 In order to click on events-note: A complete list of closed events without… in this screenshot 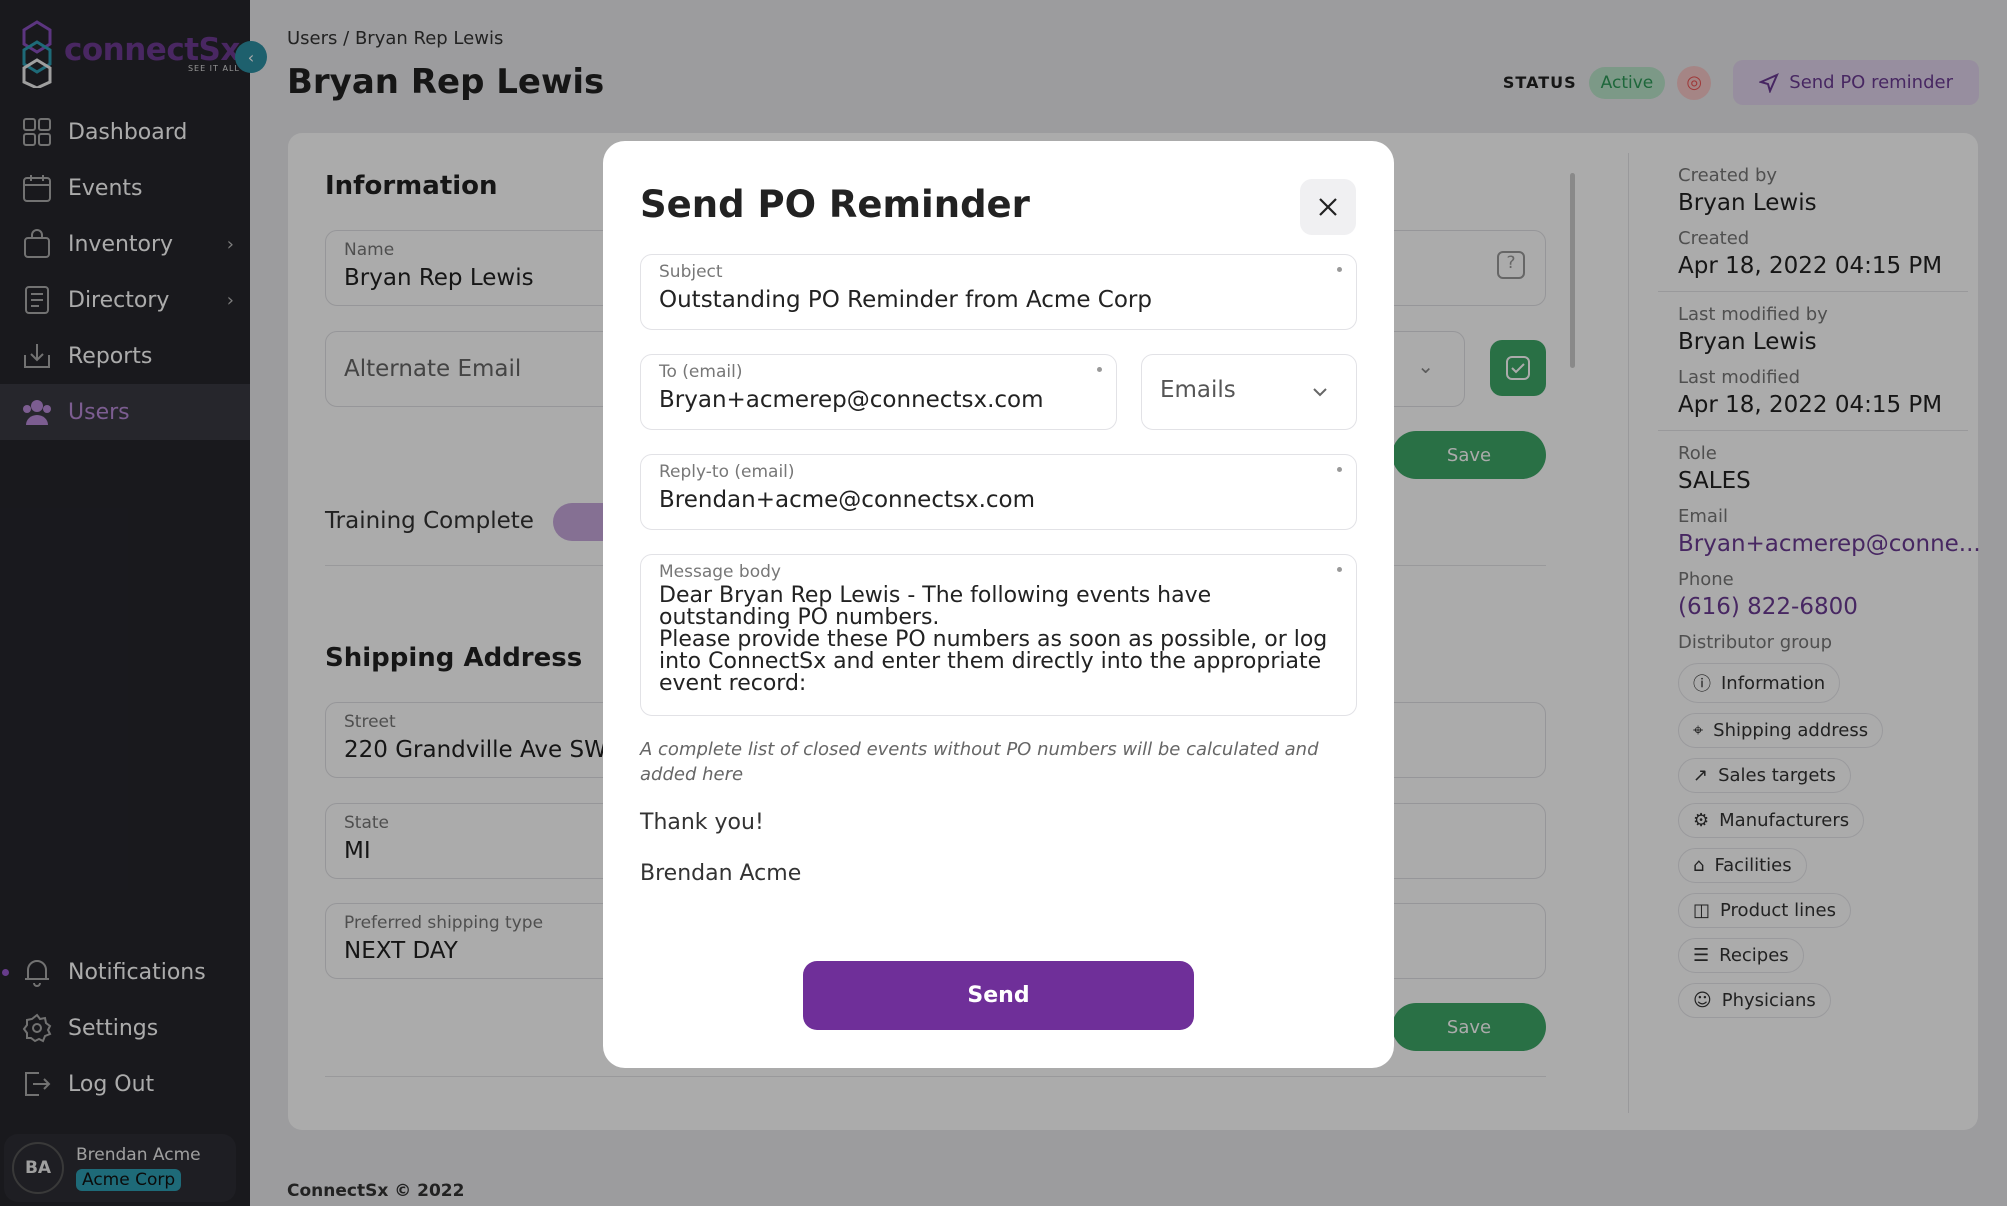, I will do `click(979, 762)`.